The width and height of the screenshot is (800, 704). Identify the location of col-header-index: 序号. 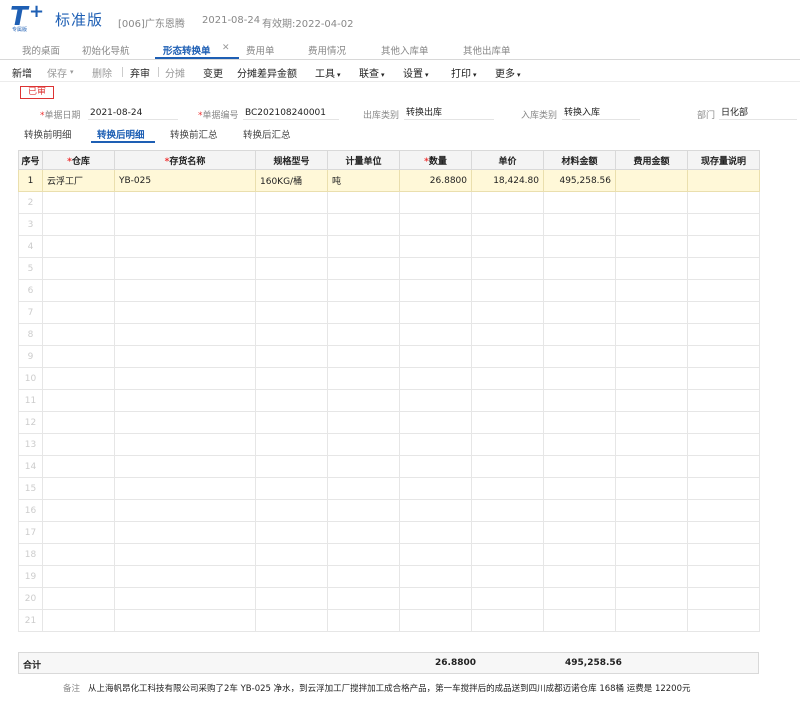
(30, 160).